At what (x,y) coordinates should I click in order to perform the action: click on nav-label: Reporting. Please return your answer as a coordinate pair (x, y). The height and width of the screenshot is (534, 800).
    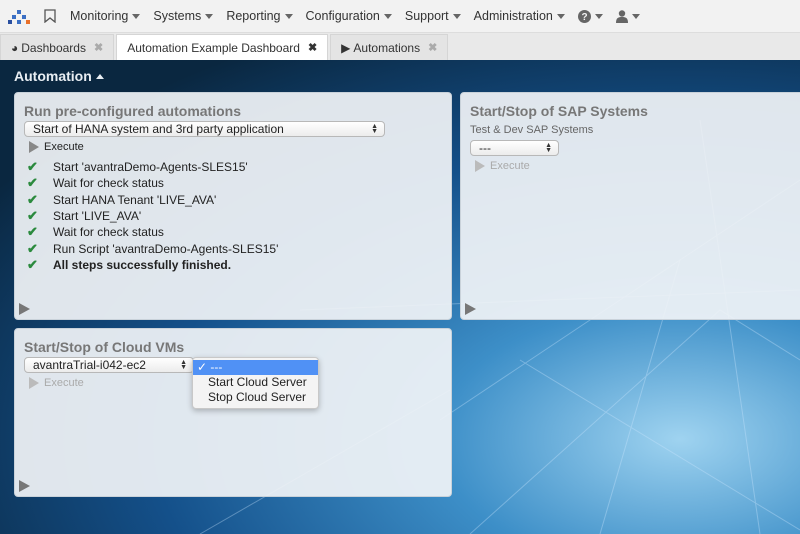
    Looking at the image, I should click on (253, 16).